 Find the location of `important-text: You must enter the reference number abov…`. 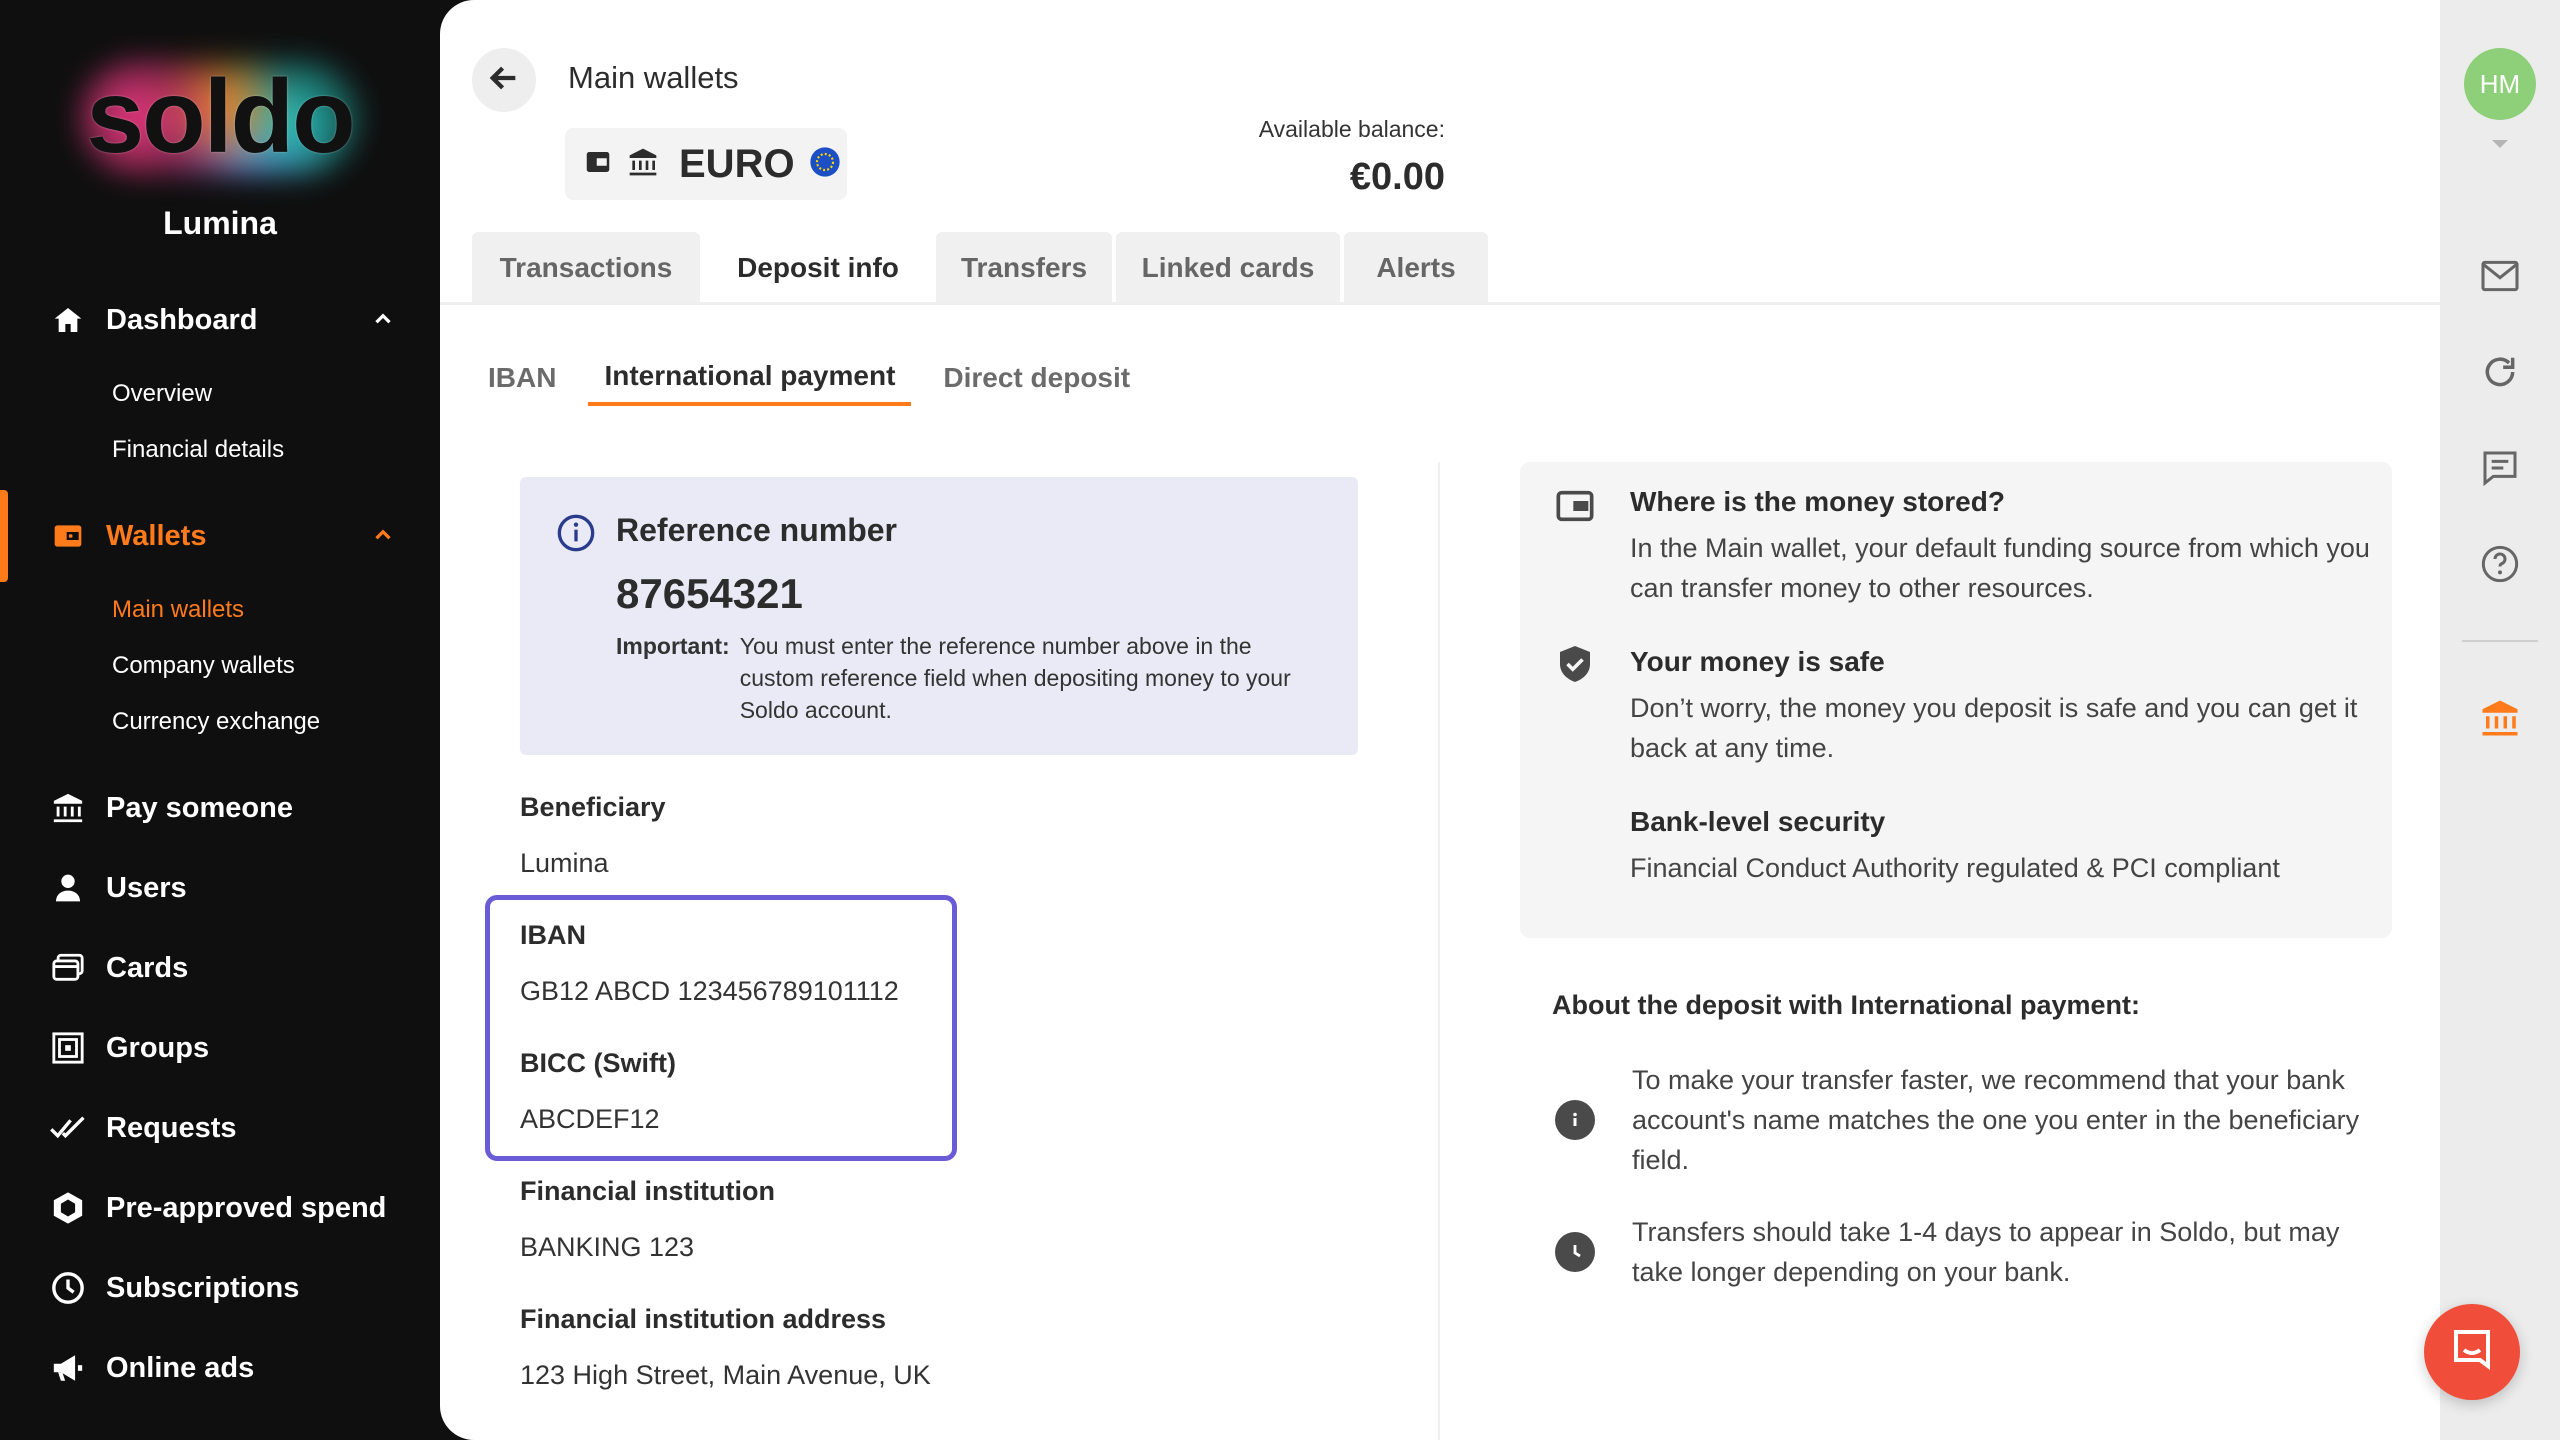

important-text: You must enter the reference number abov… is located at coordinates (1015, 678).